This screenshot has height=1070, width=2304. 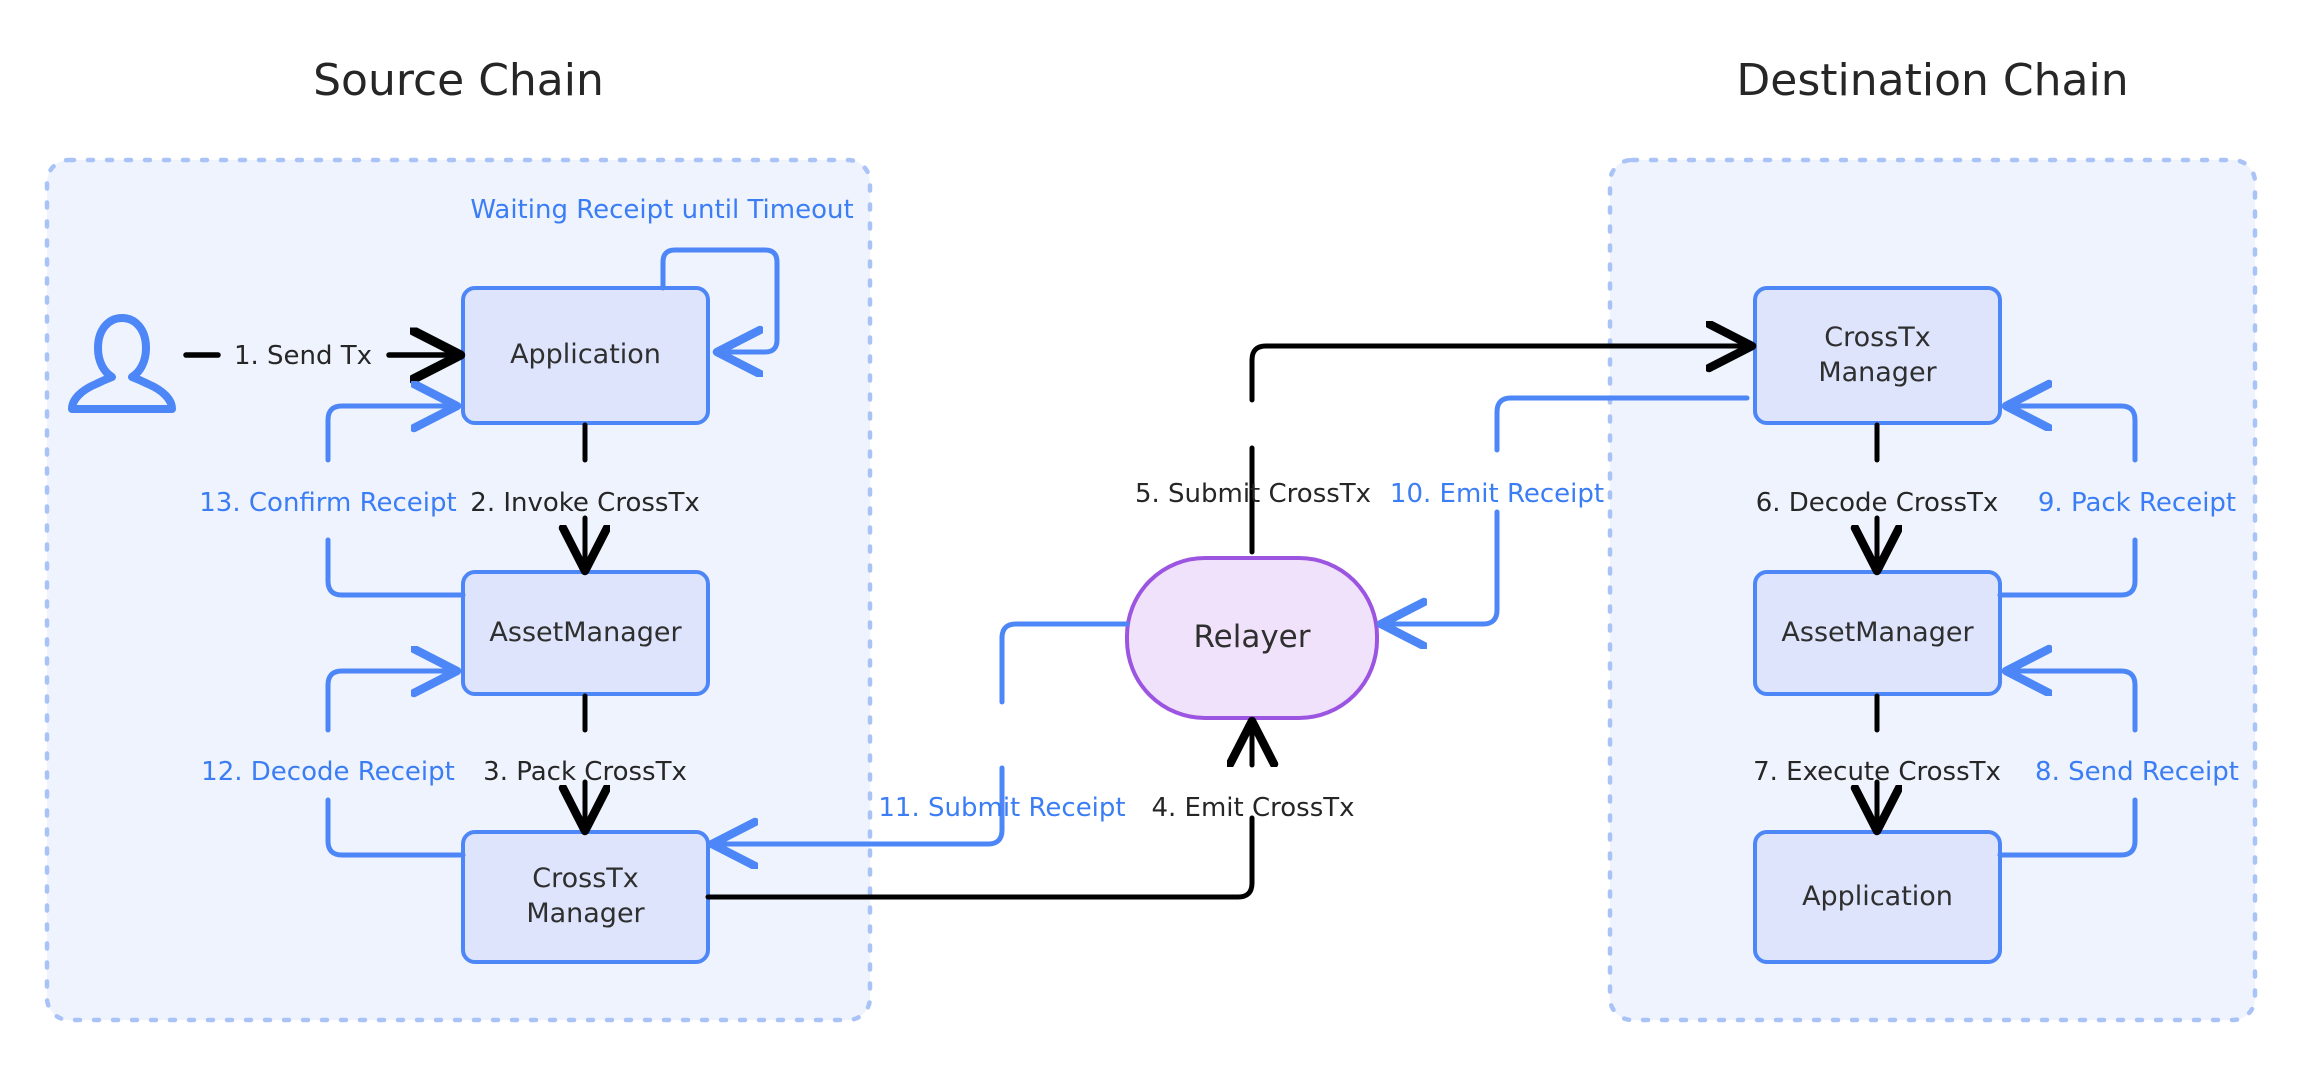 What do you see at coordinates (1877, 772) in the screenshot?
I see `step-7-label: 7. Execute CrossTx` at bounding box center [1877, 772].